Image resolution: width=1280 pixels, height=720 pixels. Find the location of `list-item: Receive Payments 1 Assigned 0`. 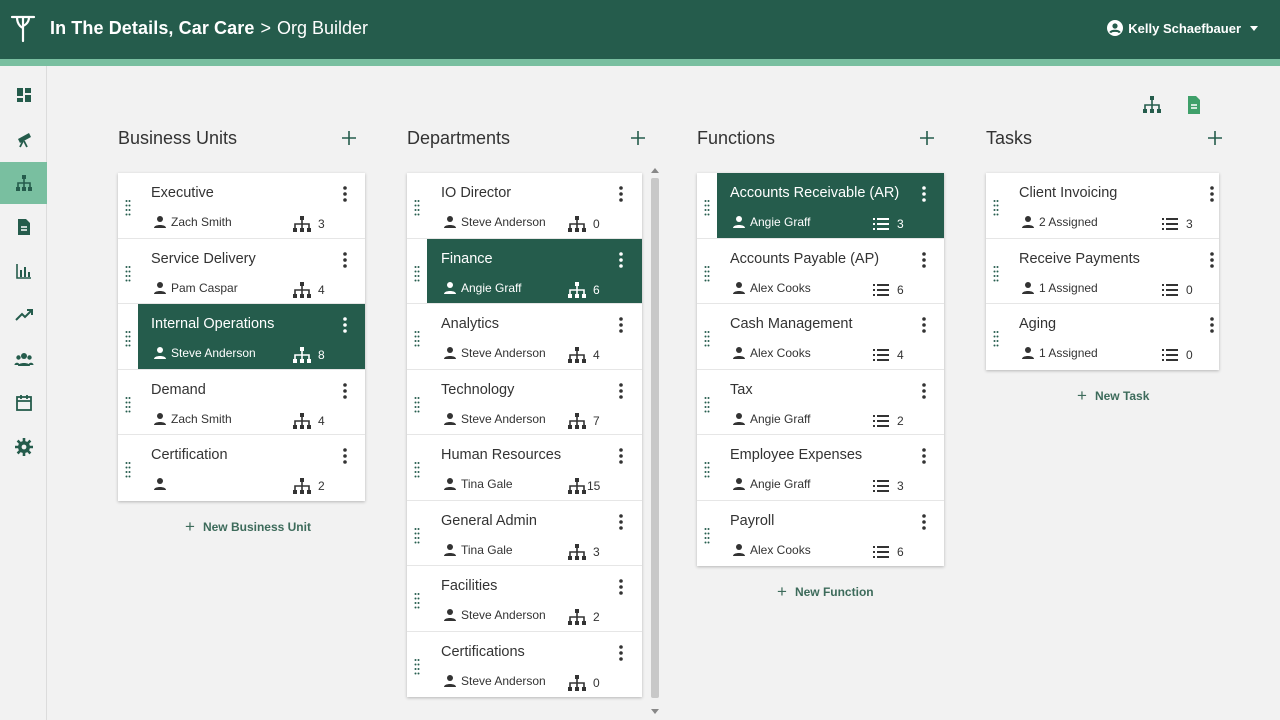

list-item: Receive Payments 1 Assigned 0 is located at coordinates (1102, 271).